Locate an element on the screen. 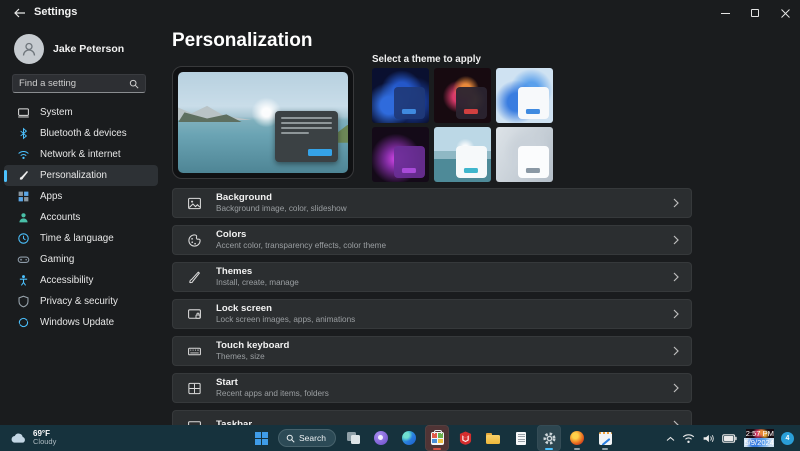 The image size is (800, 451). theme-thumbnail-gray-swirl is located at coordinates (524, 154).